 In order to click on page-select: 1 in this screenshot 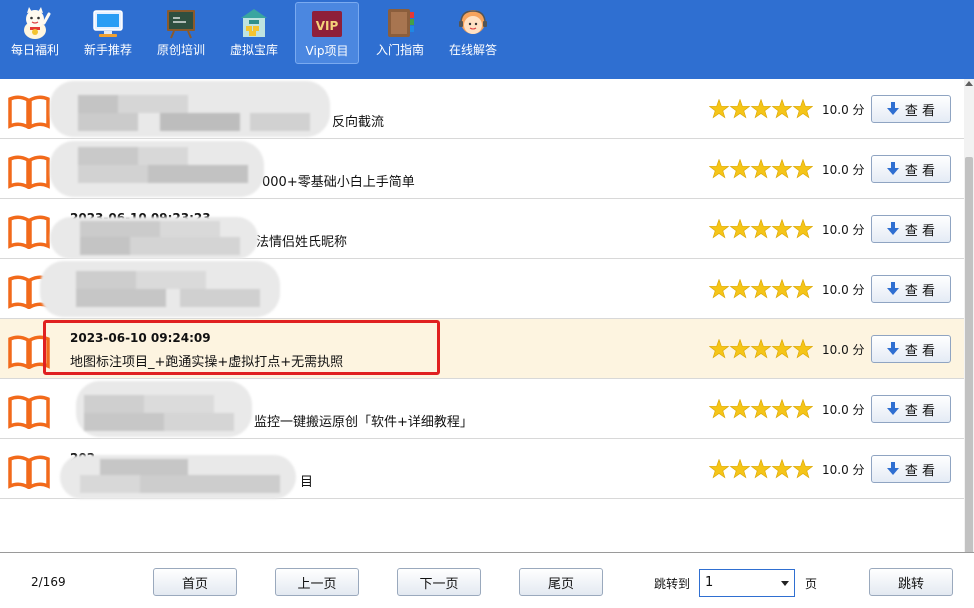, I will do `click(747, 583)`.